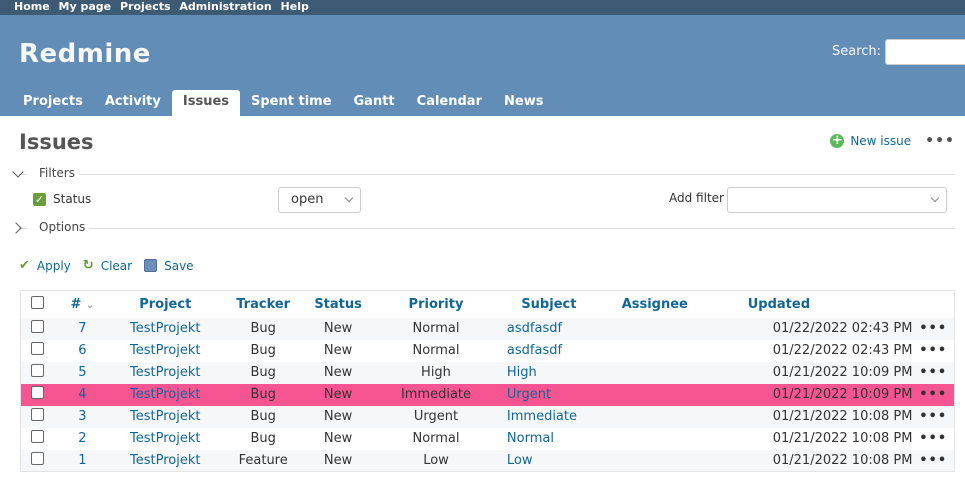  Describe the element at coordinates (145, 6) in the screenshot. I see `top-menu-projects: Projects` at that location.